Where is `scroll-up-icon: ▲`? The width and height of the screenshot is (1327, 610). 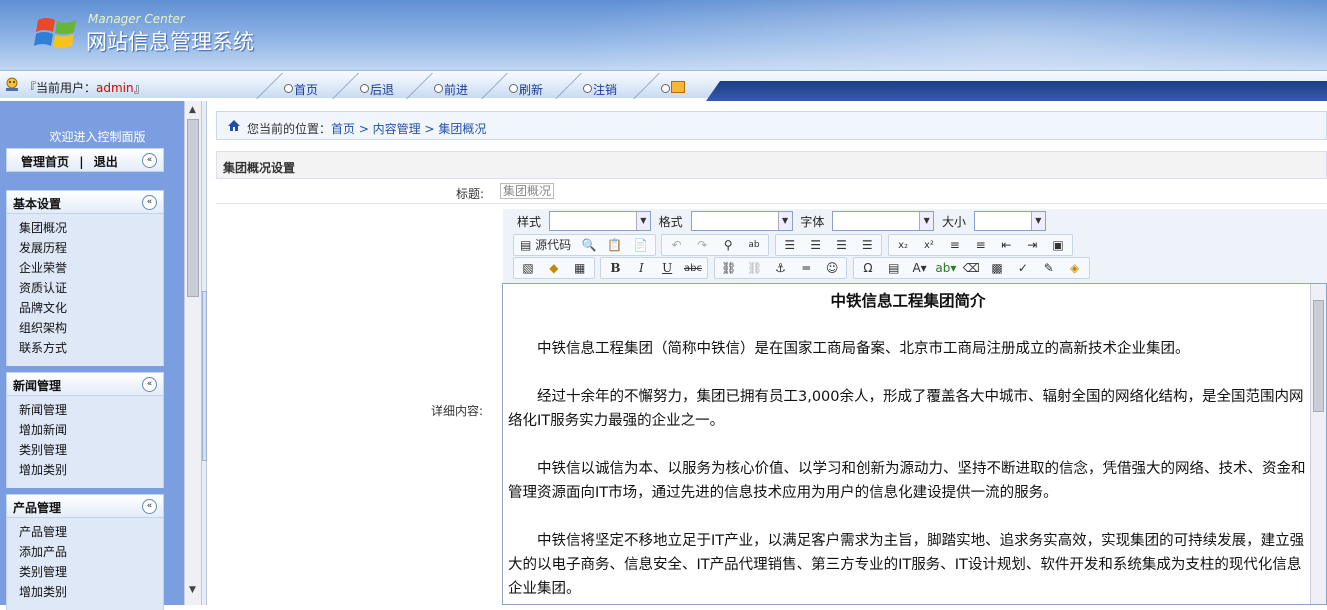
scroll-up-icon: ▲ is located at coordinates (192, 110).